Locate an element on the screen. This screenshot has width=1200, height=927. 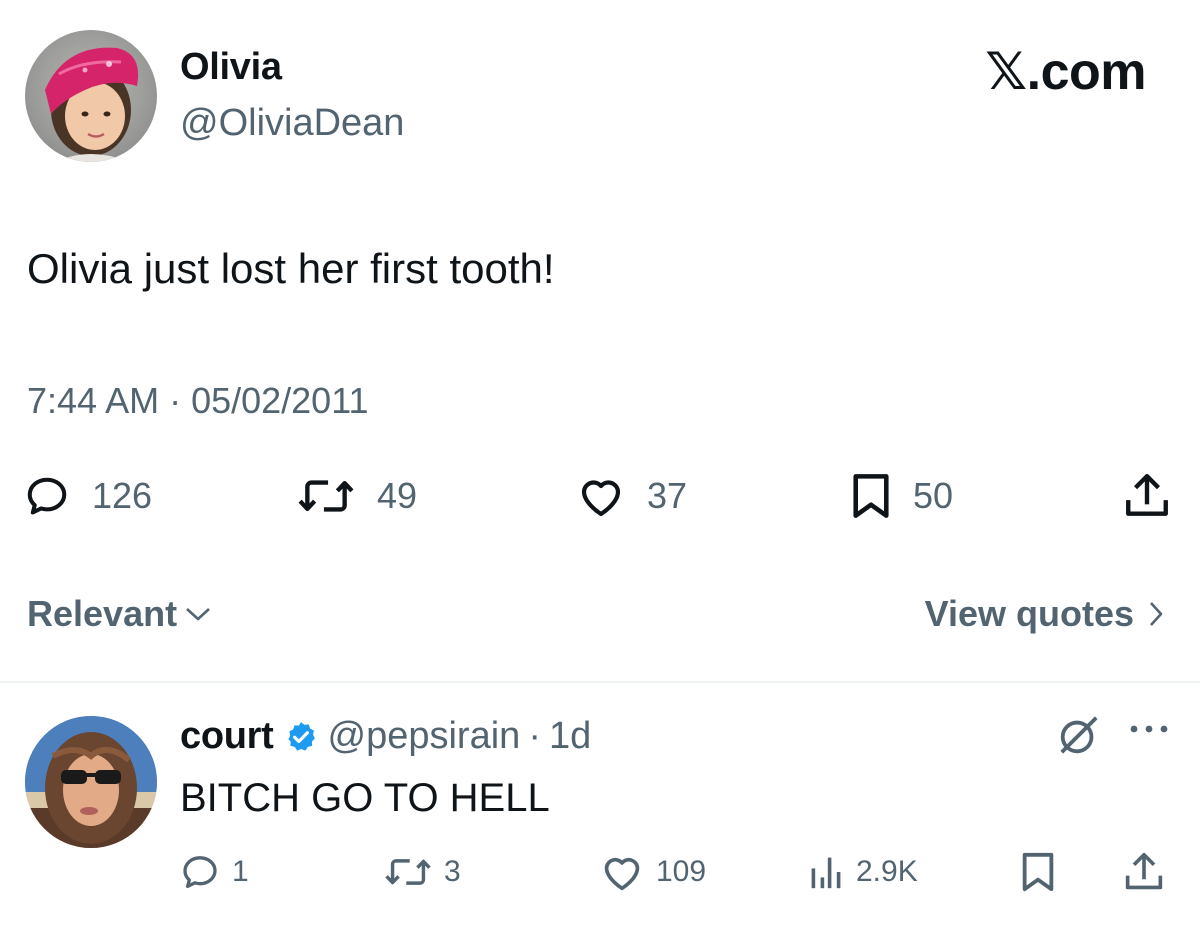
analytics-icon is located at coordinates (826, 873).